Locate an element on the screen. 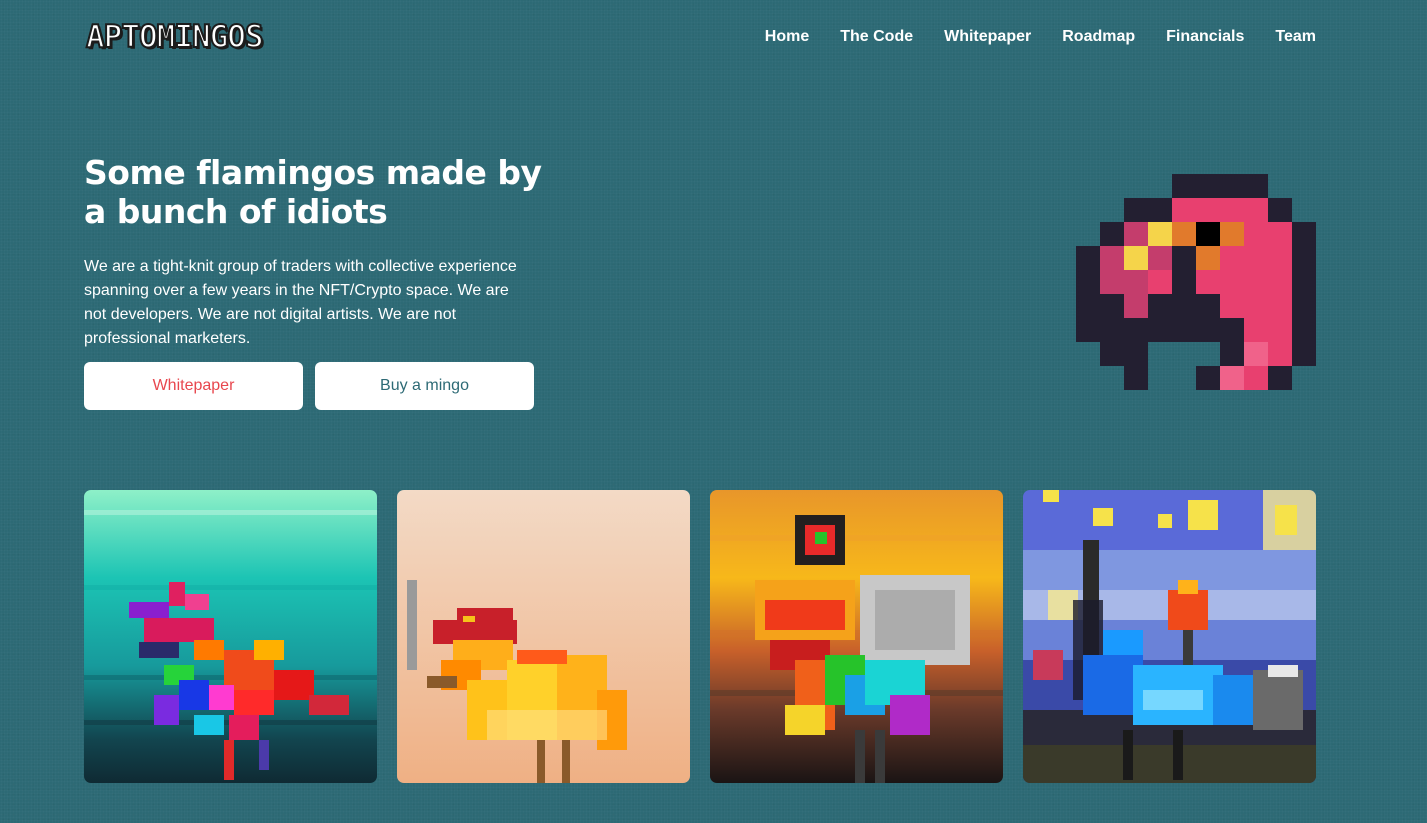  logo: APTOMINGOS is located at coordinates (175, 37).